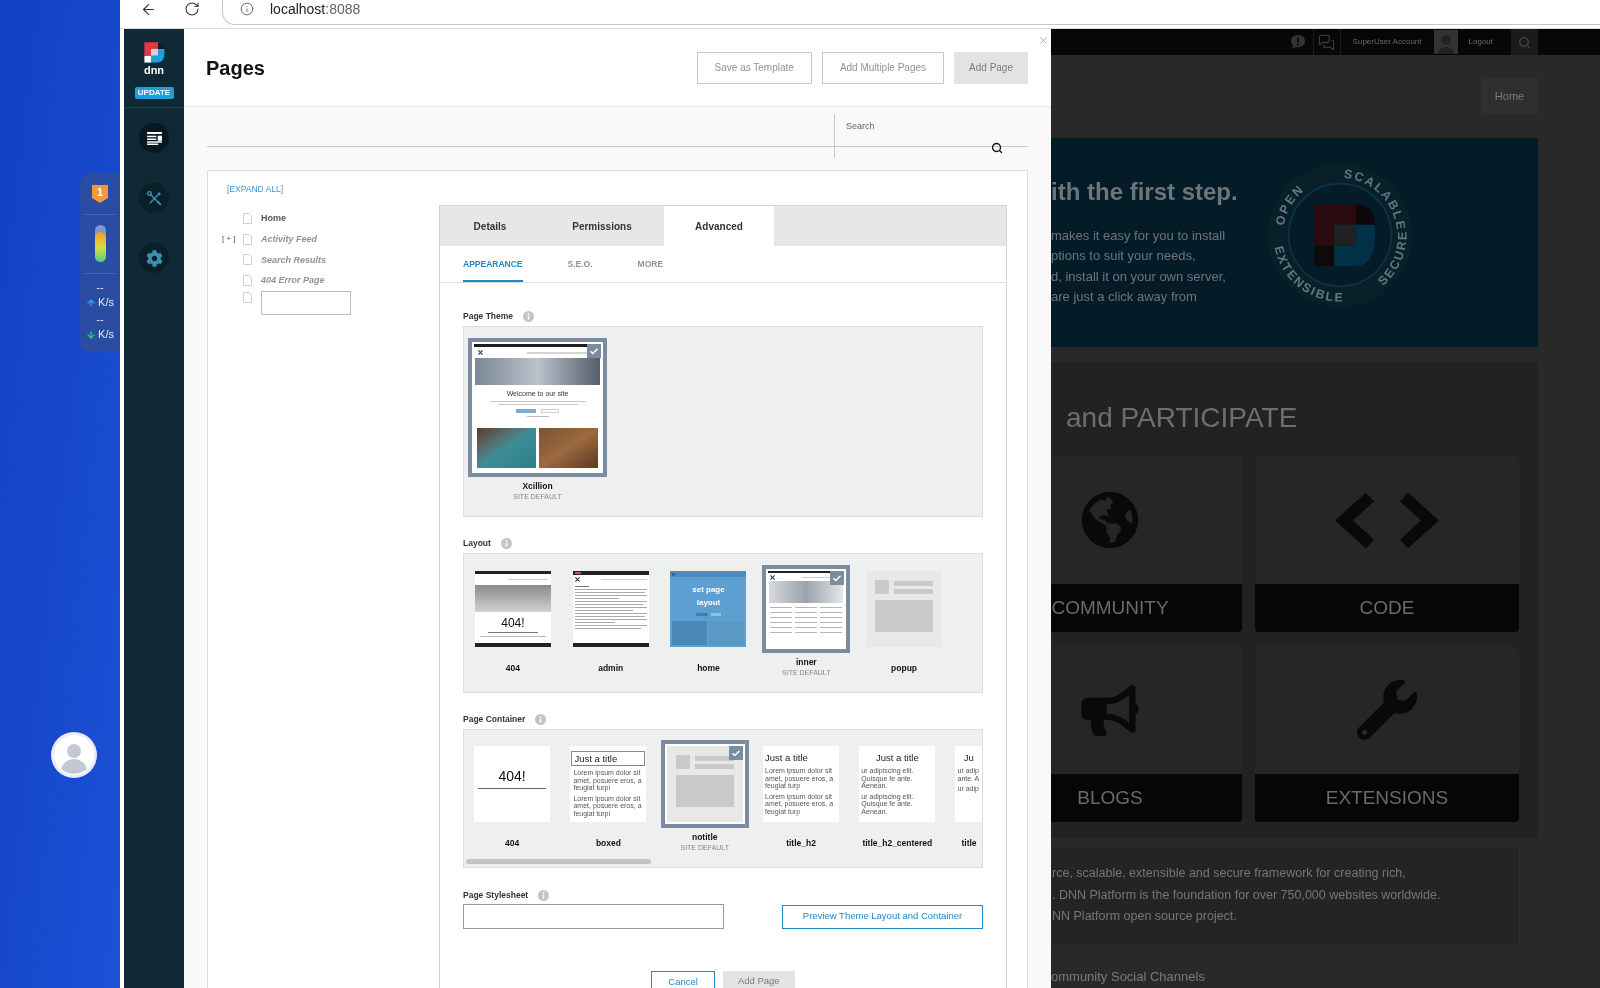  Describe the element at coordinates (610, 609) in the screenshot. I see `layout-preview-drawing` at that location.